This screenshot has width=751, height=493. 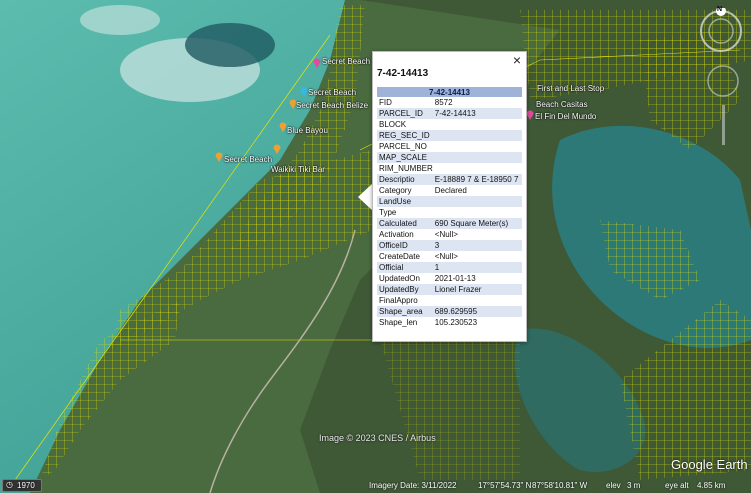 What do you see at coordinates (393, 124) in the screenshot?
I see `attribute-key: BLOCK` at bounding box center [393, 124].